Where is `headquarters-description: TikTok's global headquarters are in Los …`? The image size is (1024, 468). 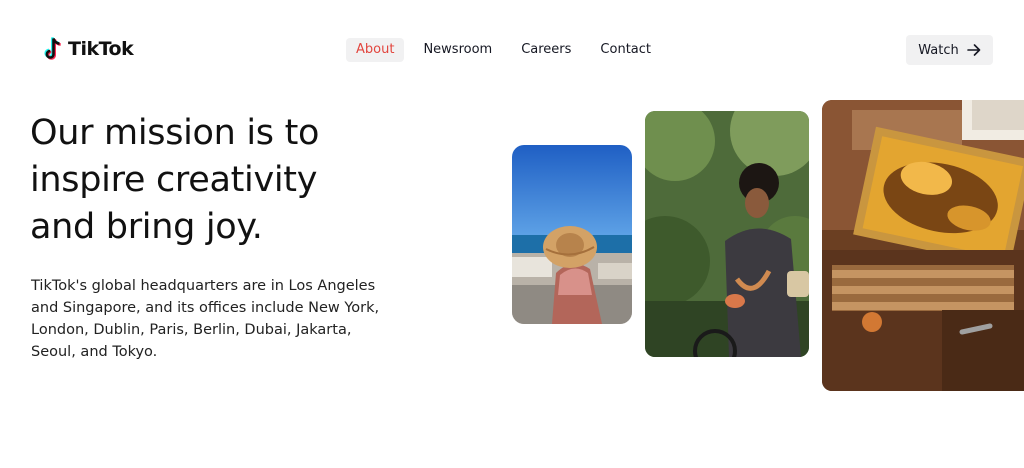
headquarters-description: TikTok's global headquarters are in Los … is located at coordinates (205, 319).